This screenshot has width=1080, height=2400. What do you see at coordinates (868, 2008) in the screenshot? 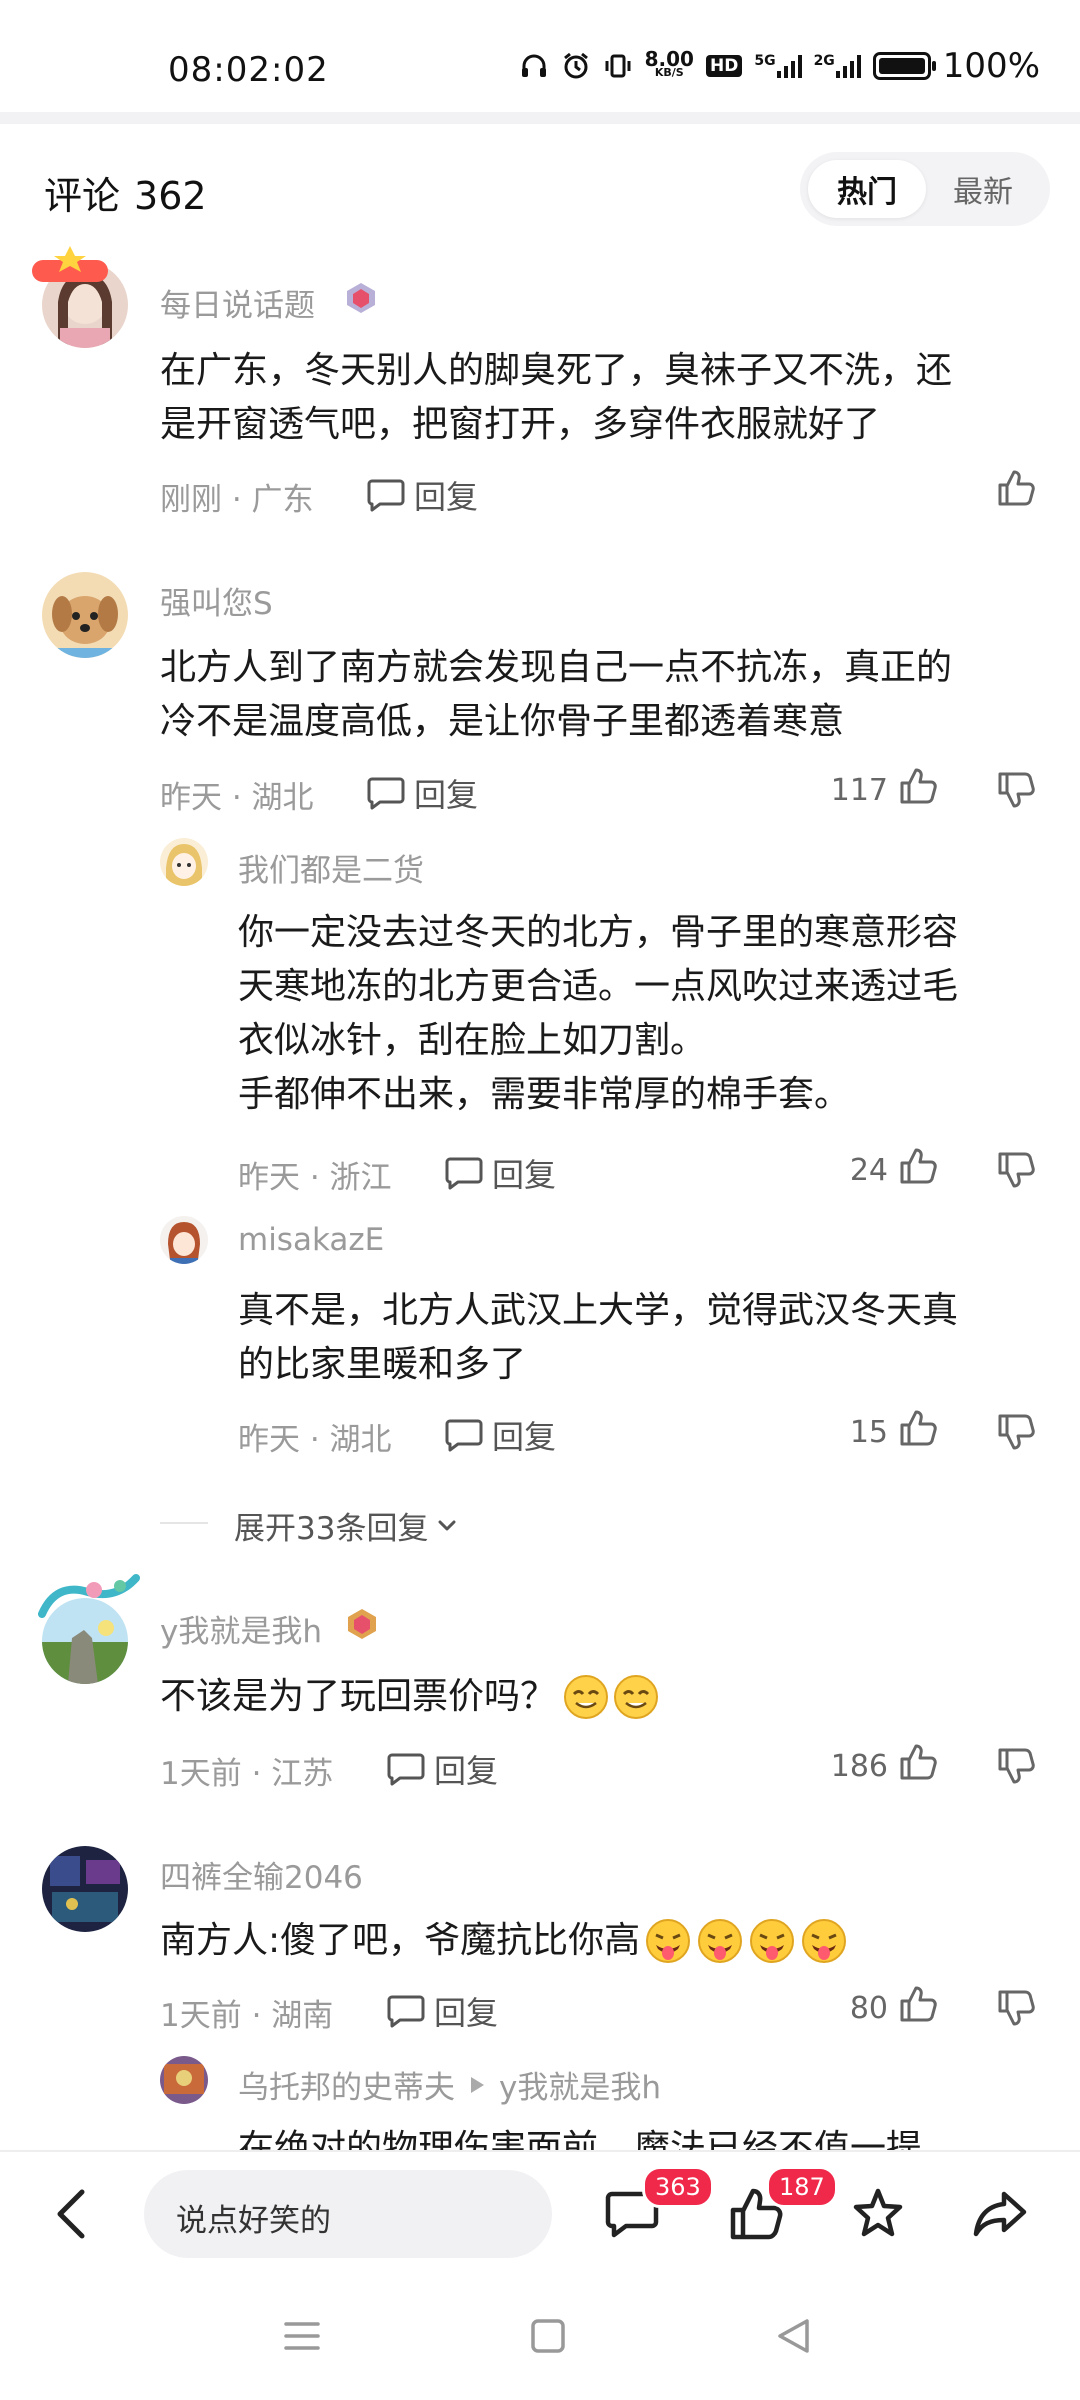
I see `like-count: 80` at bounding box center [868, 2008].